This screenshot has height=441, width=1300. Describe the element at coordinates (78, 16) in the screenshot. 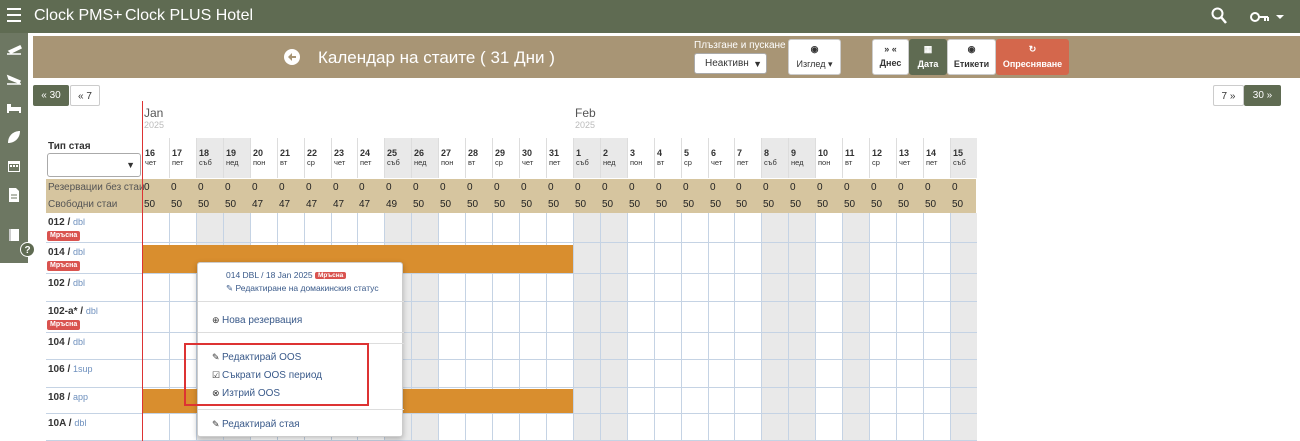

I see `app-brand: Clock PMS+` at that location.